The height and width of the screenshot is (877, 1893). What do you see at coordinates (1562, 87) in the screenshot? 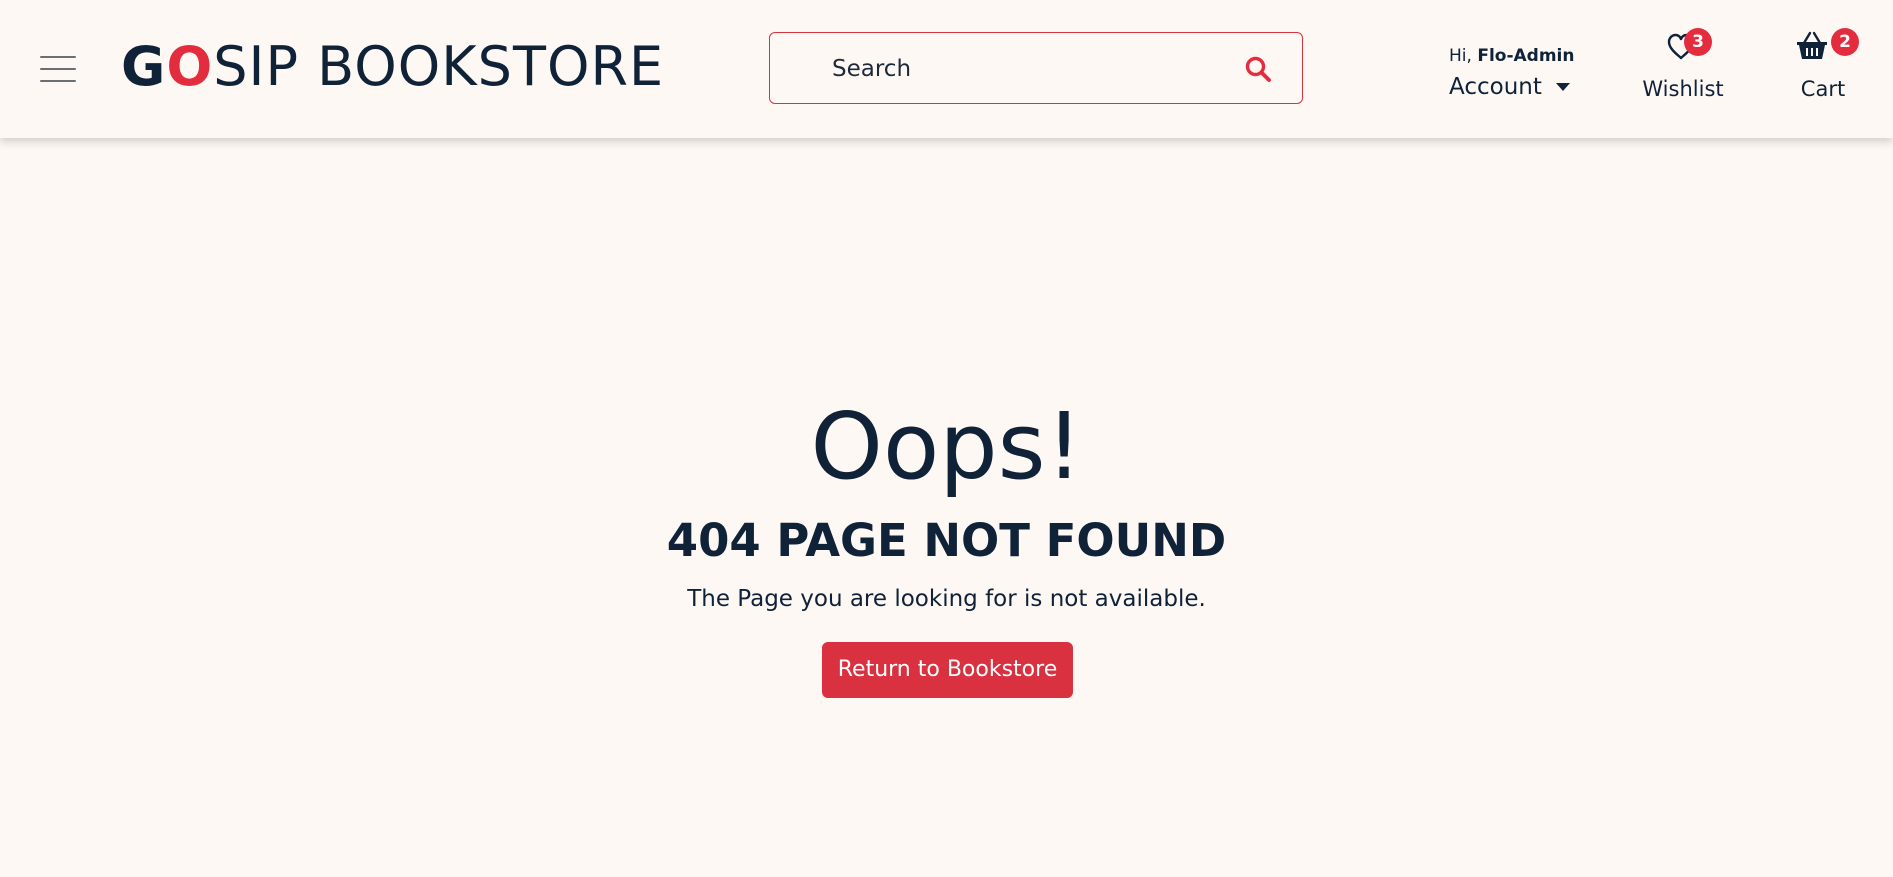
I see `caret-down-icon` at bounding box center [1562, 87].